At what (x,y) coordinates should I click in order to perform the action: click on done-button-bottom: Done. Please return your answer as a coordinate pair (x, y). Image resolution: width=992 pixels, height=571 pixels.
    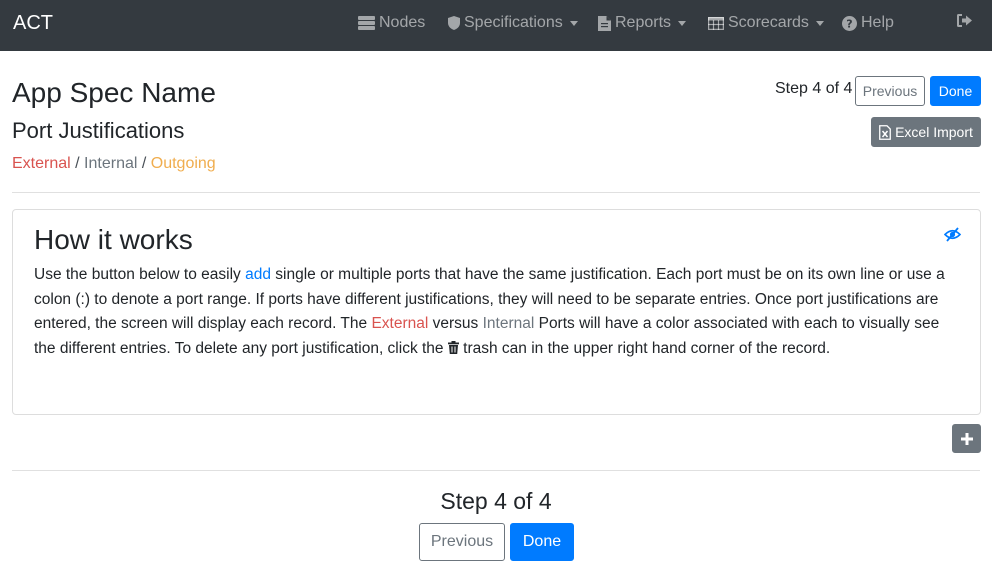
    Looking at the image, I should click on (542, 542).